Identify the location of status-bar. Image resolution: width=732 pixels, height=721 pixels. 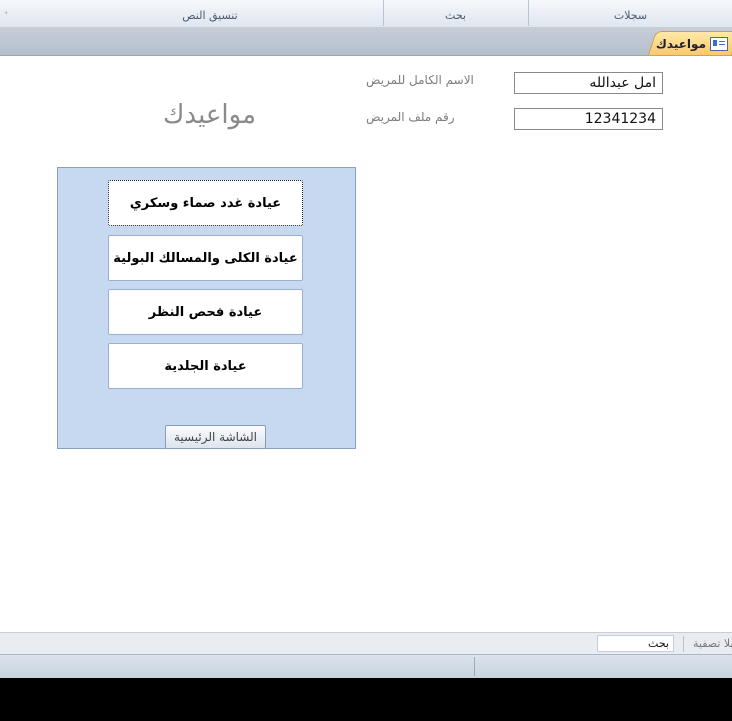
(366, 666).